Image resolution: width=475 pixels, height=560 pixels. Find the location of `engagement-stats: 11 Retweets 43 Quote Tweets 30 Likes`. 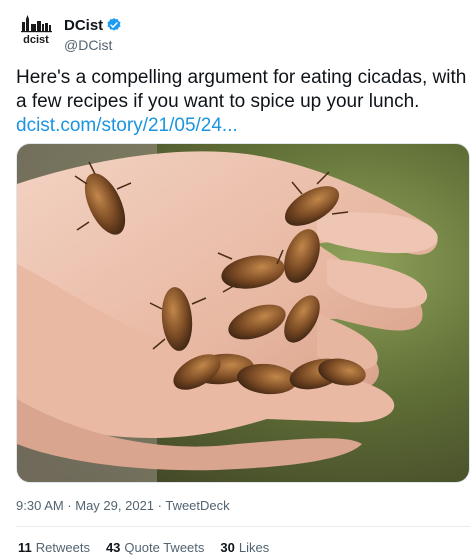

engagement-stats: 11 Retweets 43 Quote Tweets 30 Likes is located at coordinates (143, 547).